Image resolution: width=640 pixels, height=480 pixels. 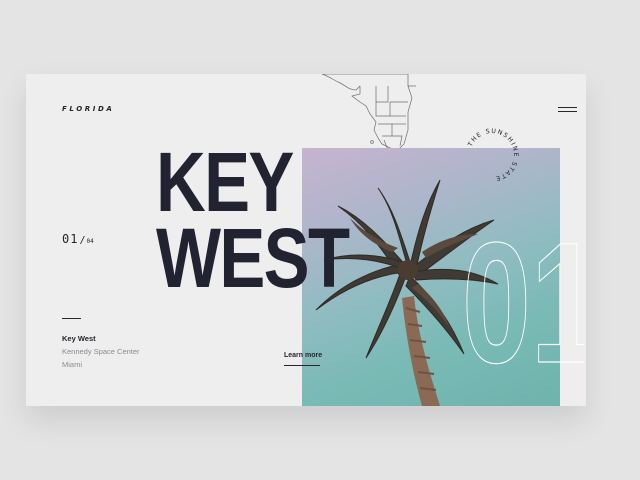 I want to click on title-line-2: WEST, so click(x=253, y=258).